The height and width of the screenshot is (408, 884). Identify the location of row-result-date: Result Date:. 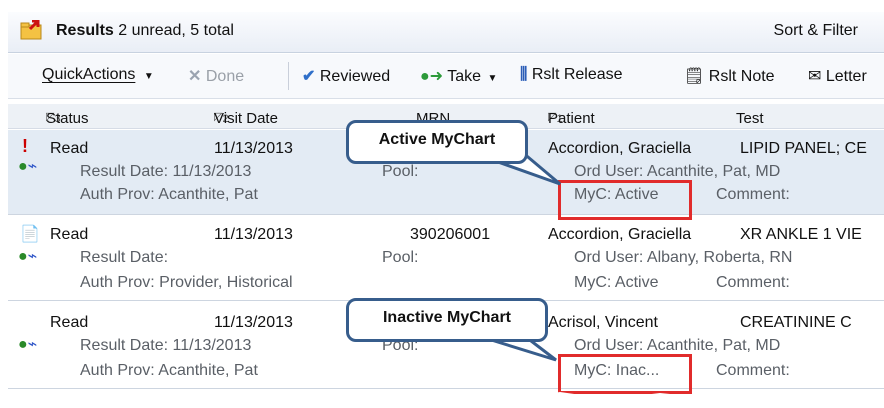
(124, 257).